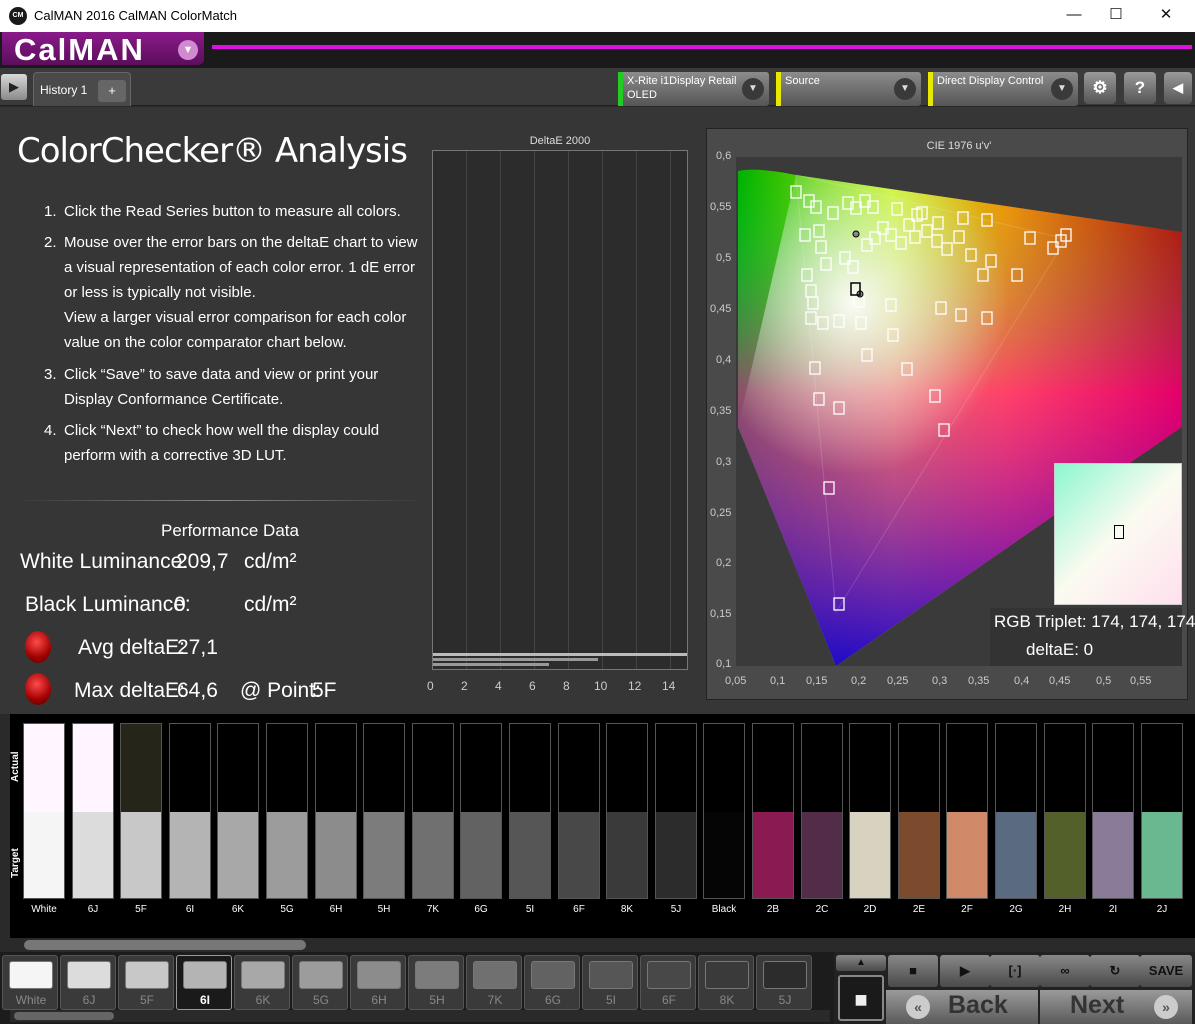 The image size is (1195, 1024). I want to click on collapse-icon: ◀, so click(1178, 88).